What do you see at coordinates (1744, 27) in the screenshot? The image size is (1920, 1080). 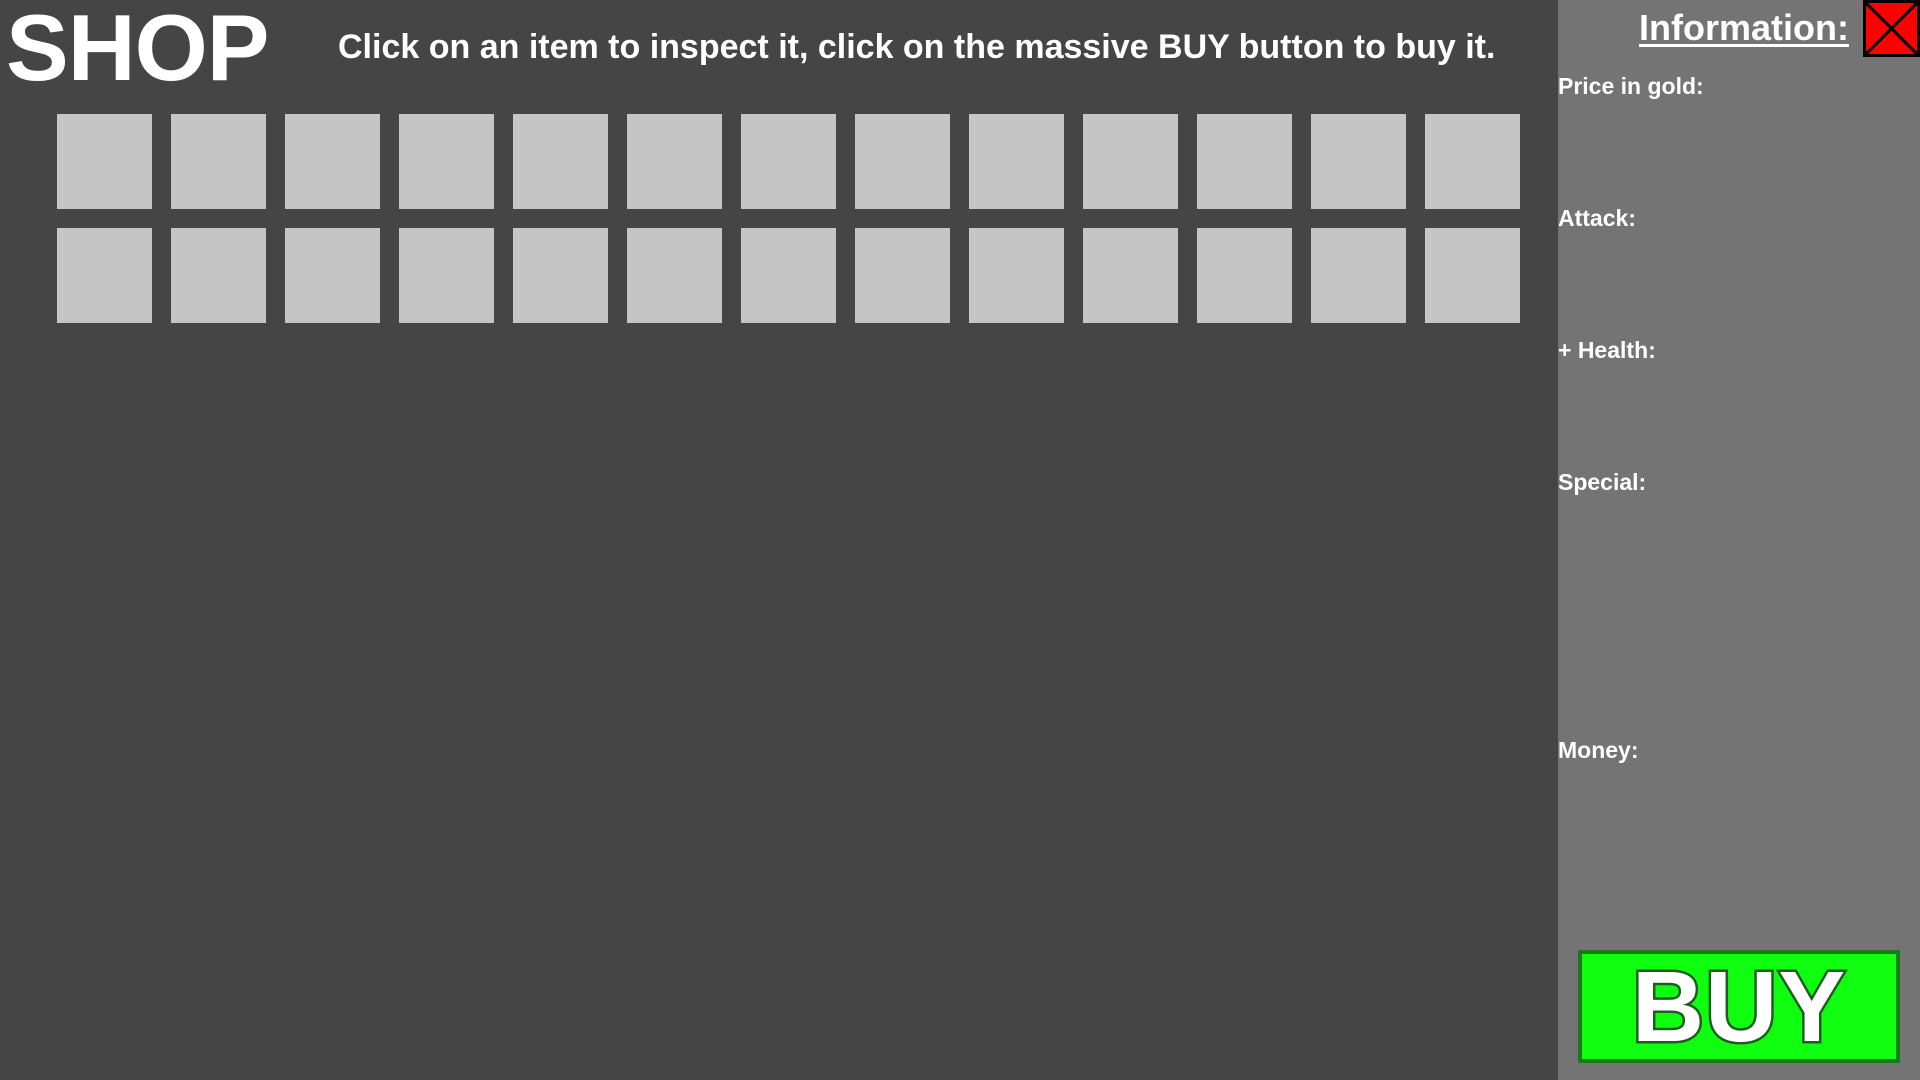 I see `information-title: Information:` at bounding box center [1744, 27].